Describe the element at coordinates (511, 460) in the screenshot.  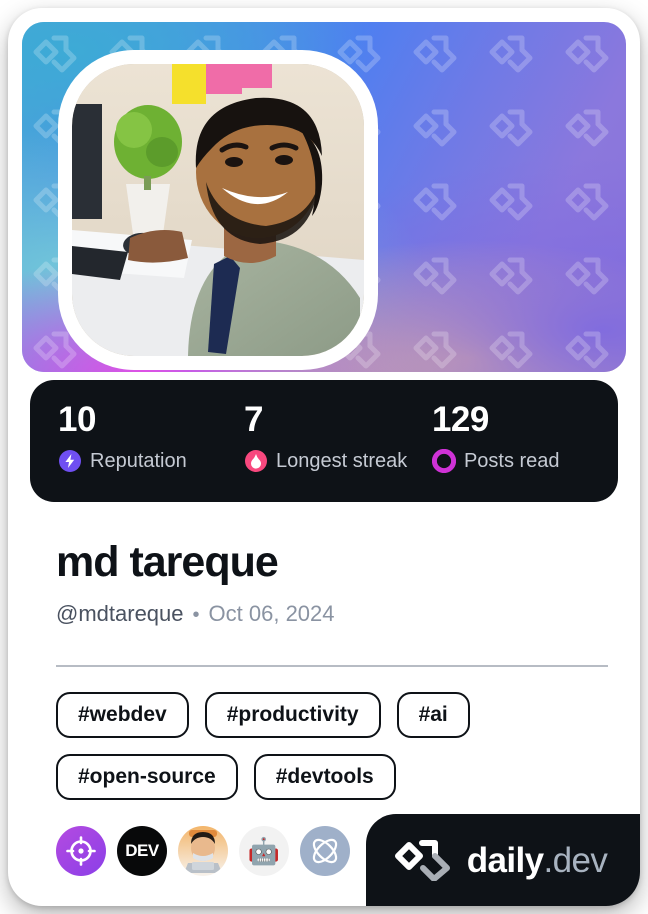
I see `stat-label: Posts read` at that location.